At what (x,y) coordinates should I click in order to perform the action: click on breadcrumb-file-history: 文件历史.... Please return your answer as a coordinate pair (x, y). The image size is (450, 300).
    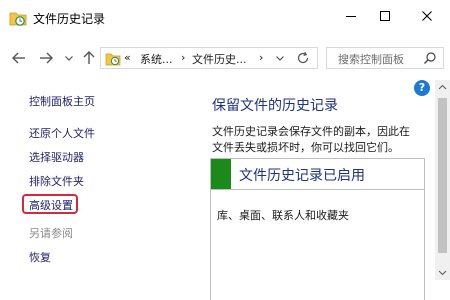
    Looking at the image, I should click on (219, 59).